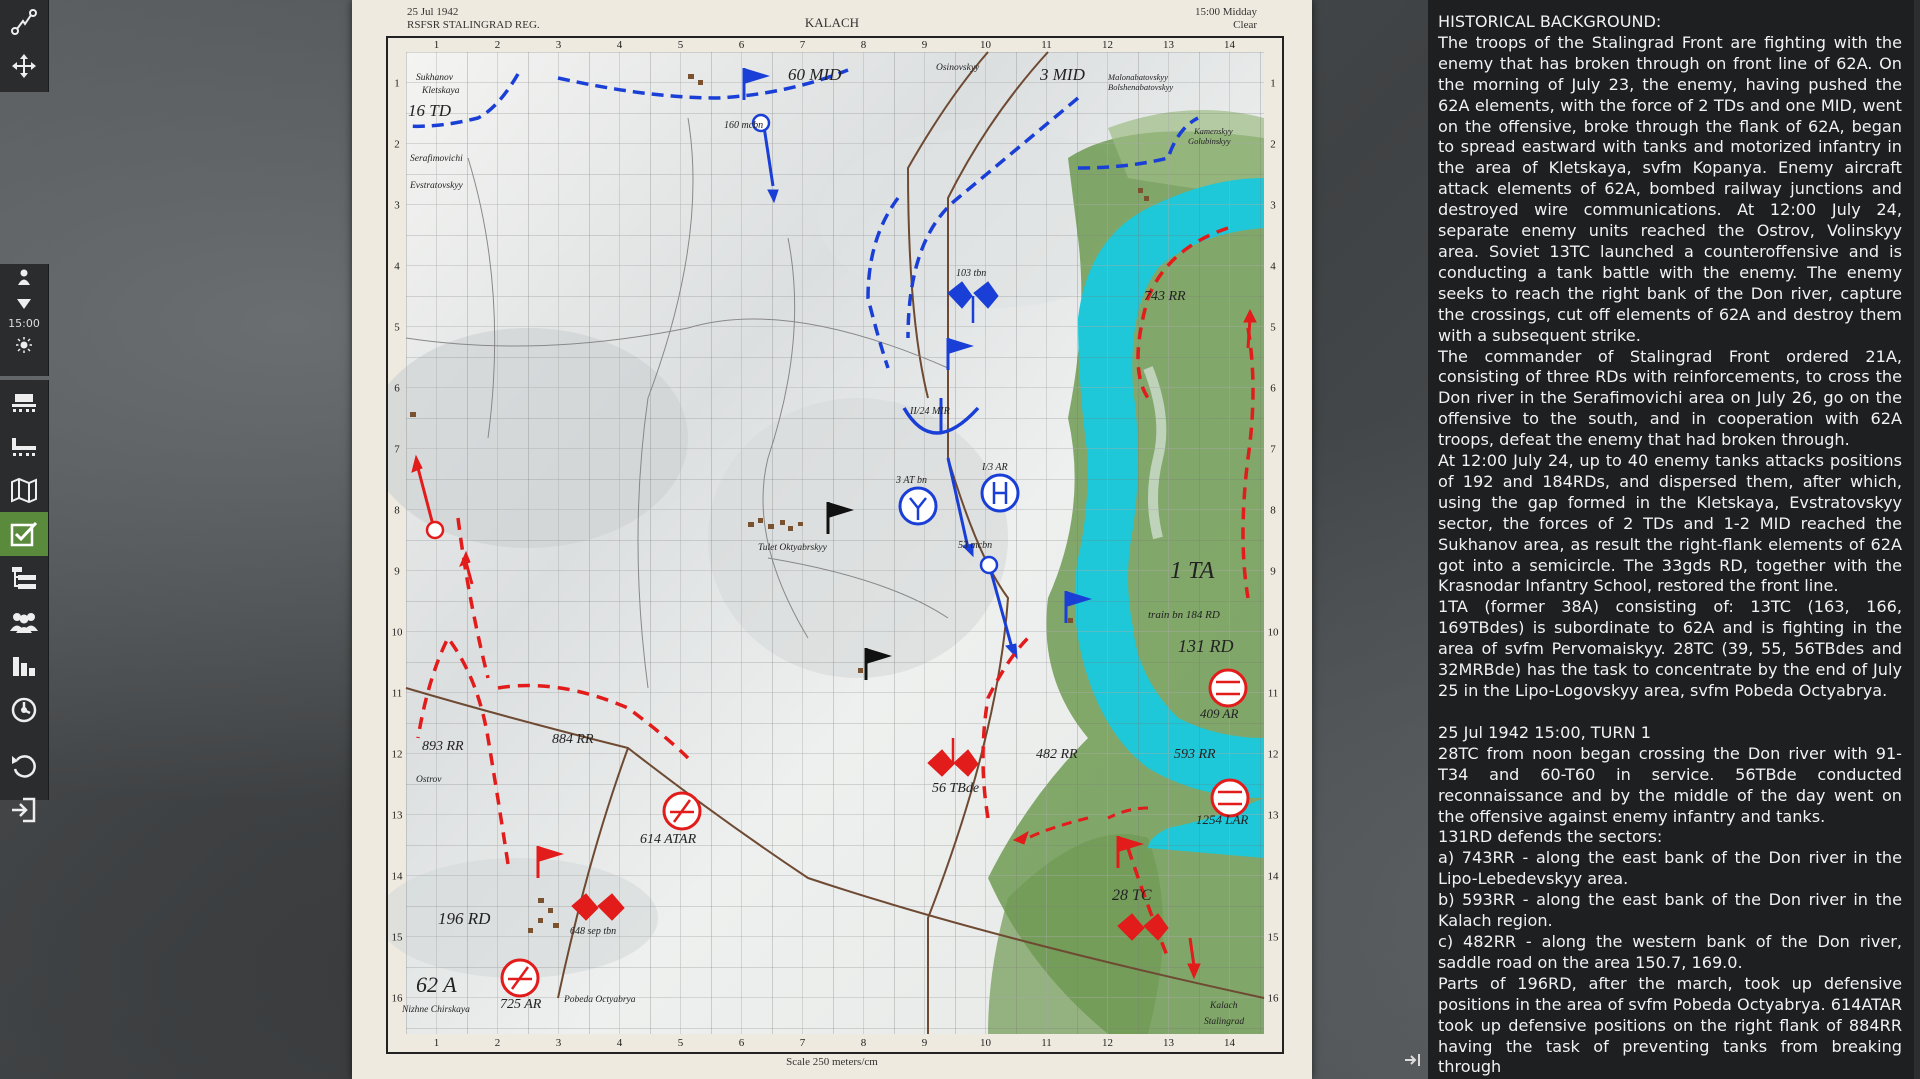 The width and height of the screenshot is (1920, 1079). I want to click on undo-icon, so click(24, 766).